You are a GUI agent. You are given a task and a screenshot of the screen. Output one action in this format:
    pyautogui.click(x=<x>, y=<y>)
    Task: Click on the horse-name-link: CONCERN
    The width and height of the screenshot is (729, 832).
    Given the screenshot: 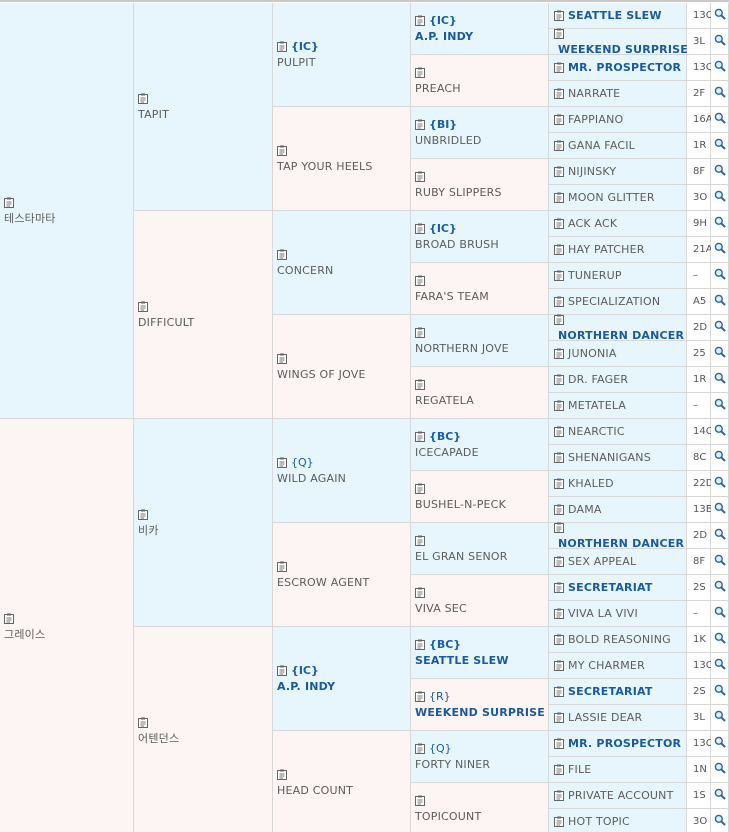 What is the action you would take?
    pyautogui.click(x=342, y=271)
    